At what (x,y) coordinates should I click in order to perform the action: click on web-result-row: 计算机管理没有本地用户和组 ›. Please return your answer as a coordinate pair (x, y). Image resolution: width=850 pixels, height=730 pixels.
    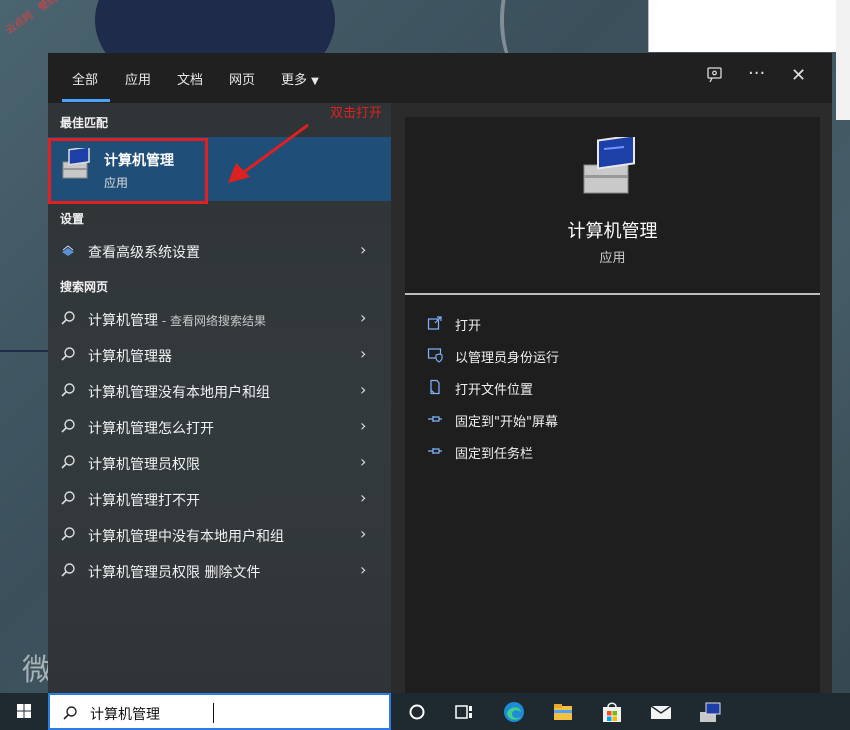
    Looking at the image, I should click on (219, 391).